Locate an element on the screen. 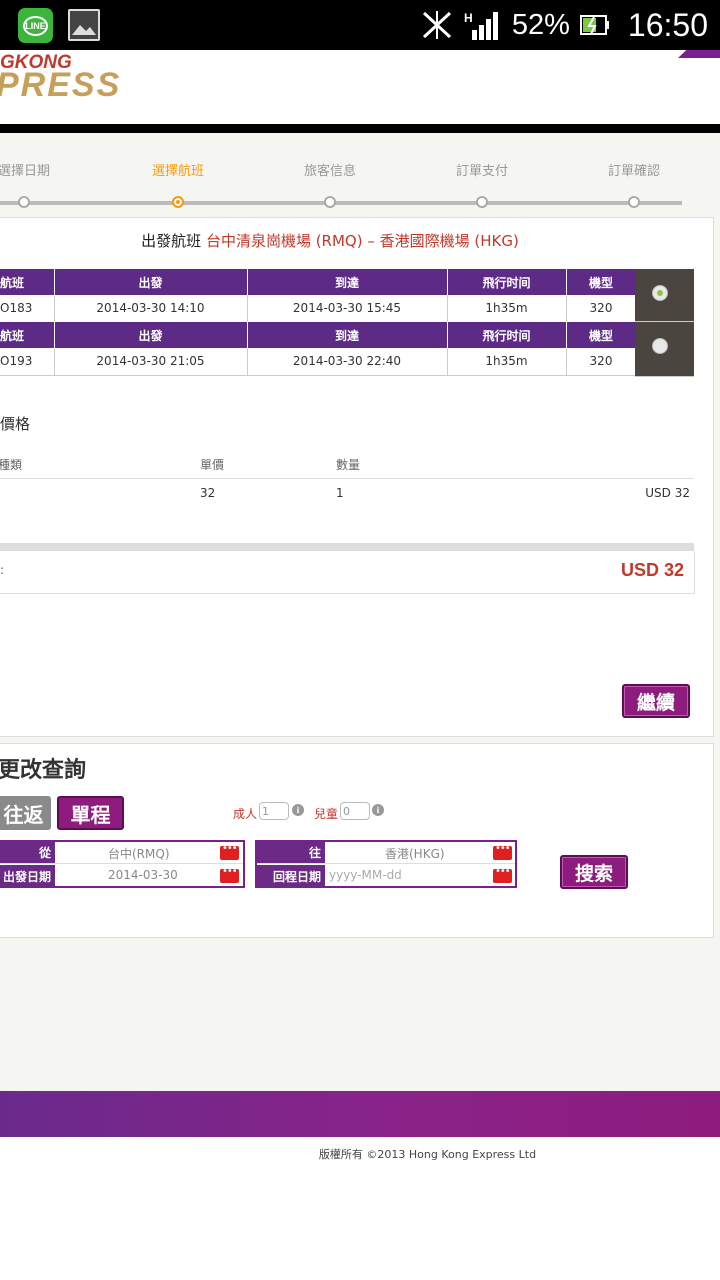  to-row: 往 香港(HKG) is located at coordinates (386, 853).